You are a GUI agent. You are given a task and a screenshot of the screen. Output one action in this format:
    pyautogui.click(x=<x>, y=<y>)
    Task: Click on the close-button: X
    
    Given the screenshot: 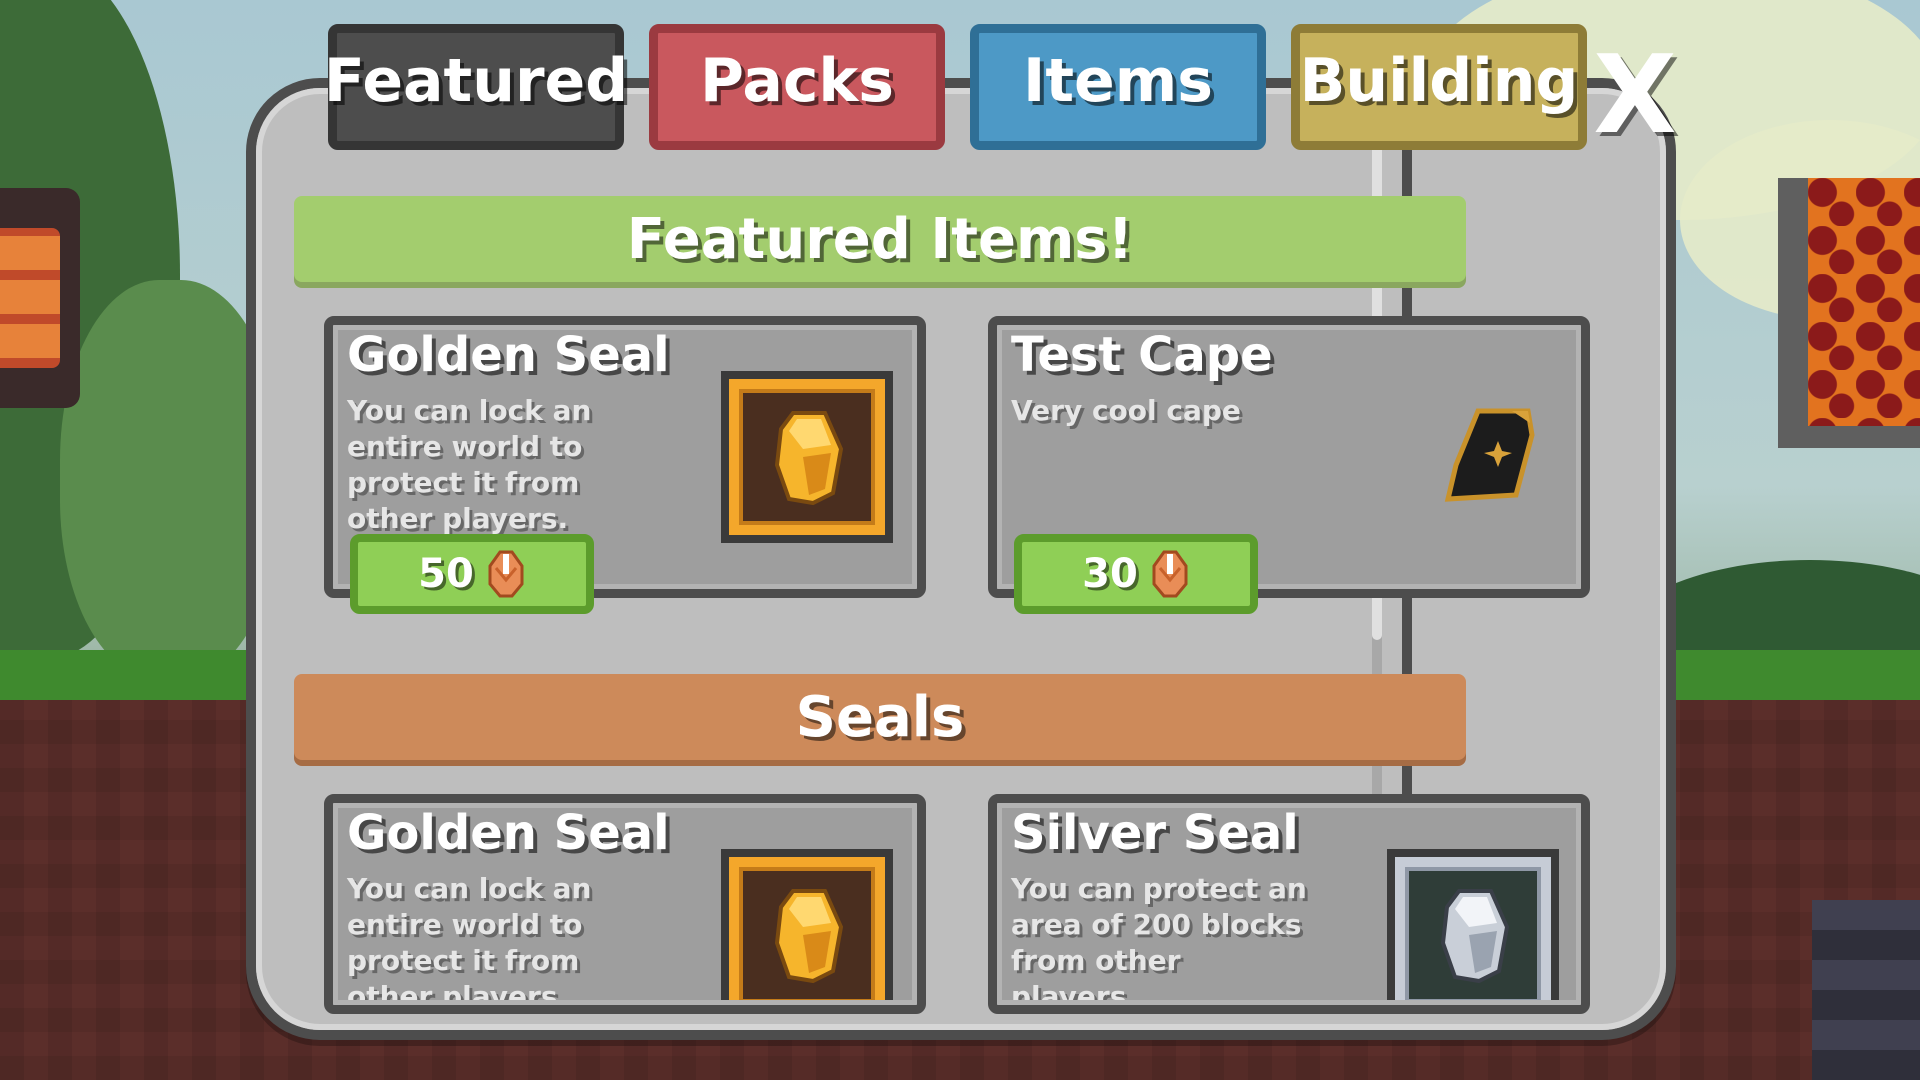 What is the action you would take?
    pyautogui.click(x=1635, y=95)
    